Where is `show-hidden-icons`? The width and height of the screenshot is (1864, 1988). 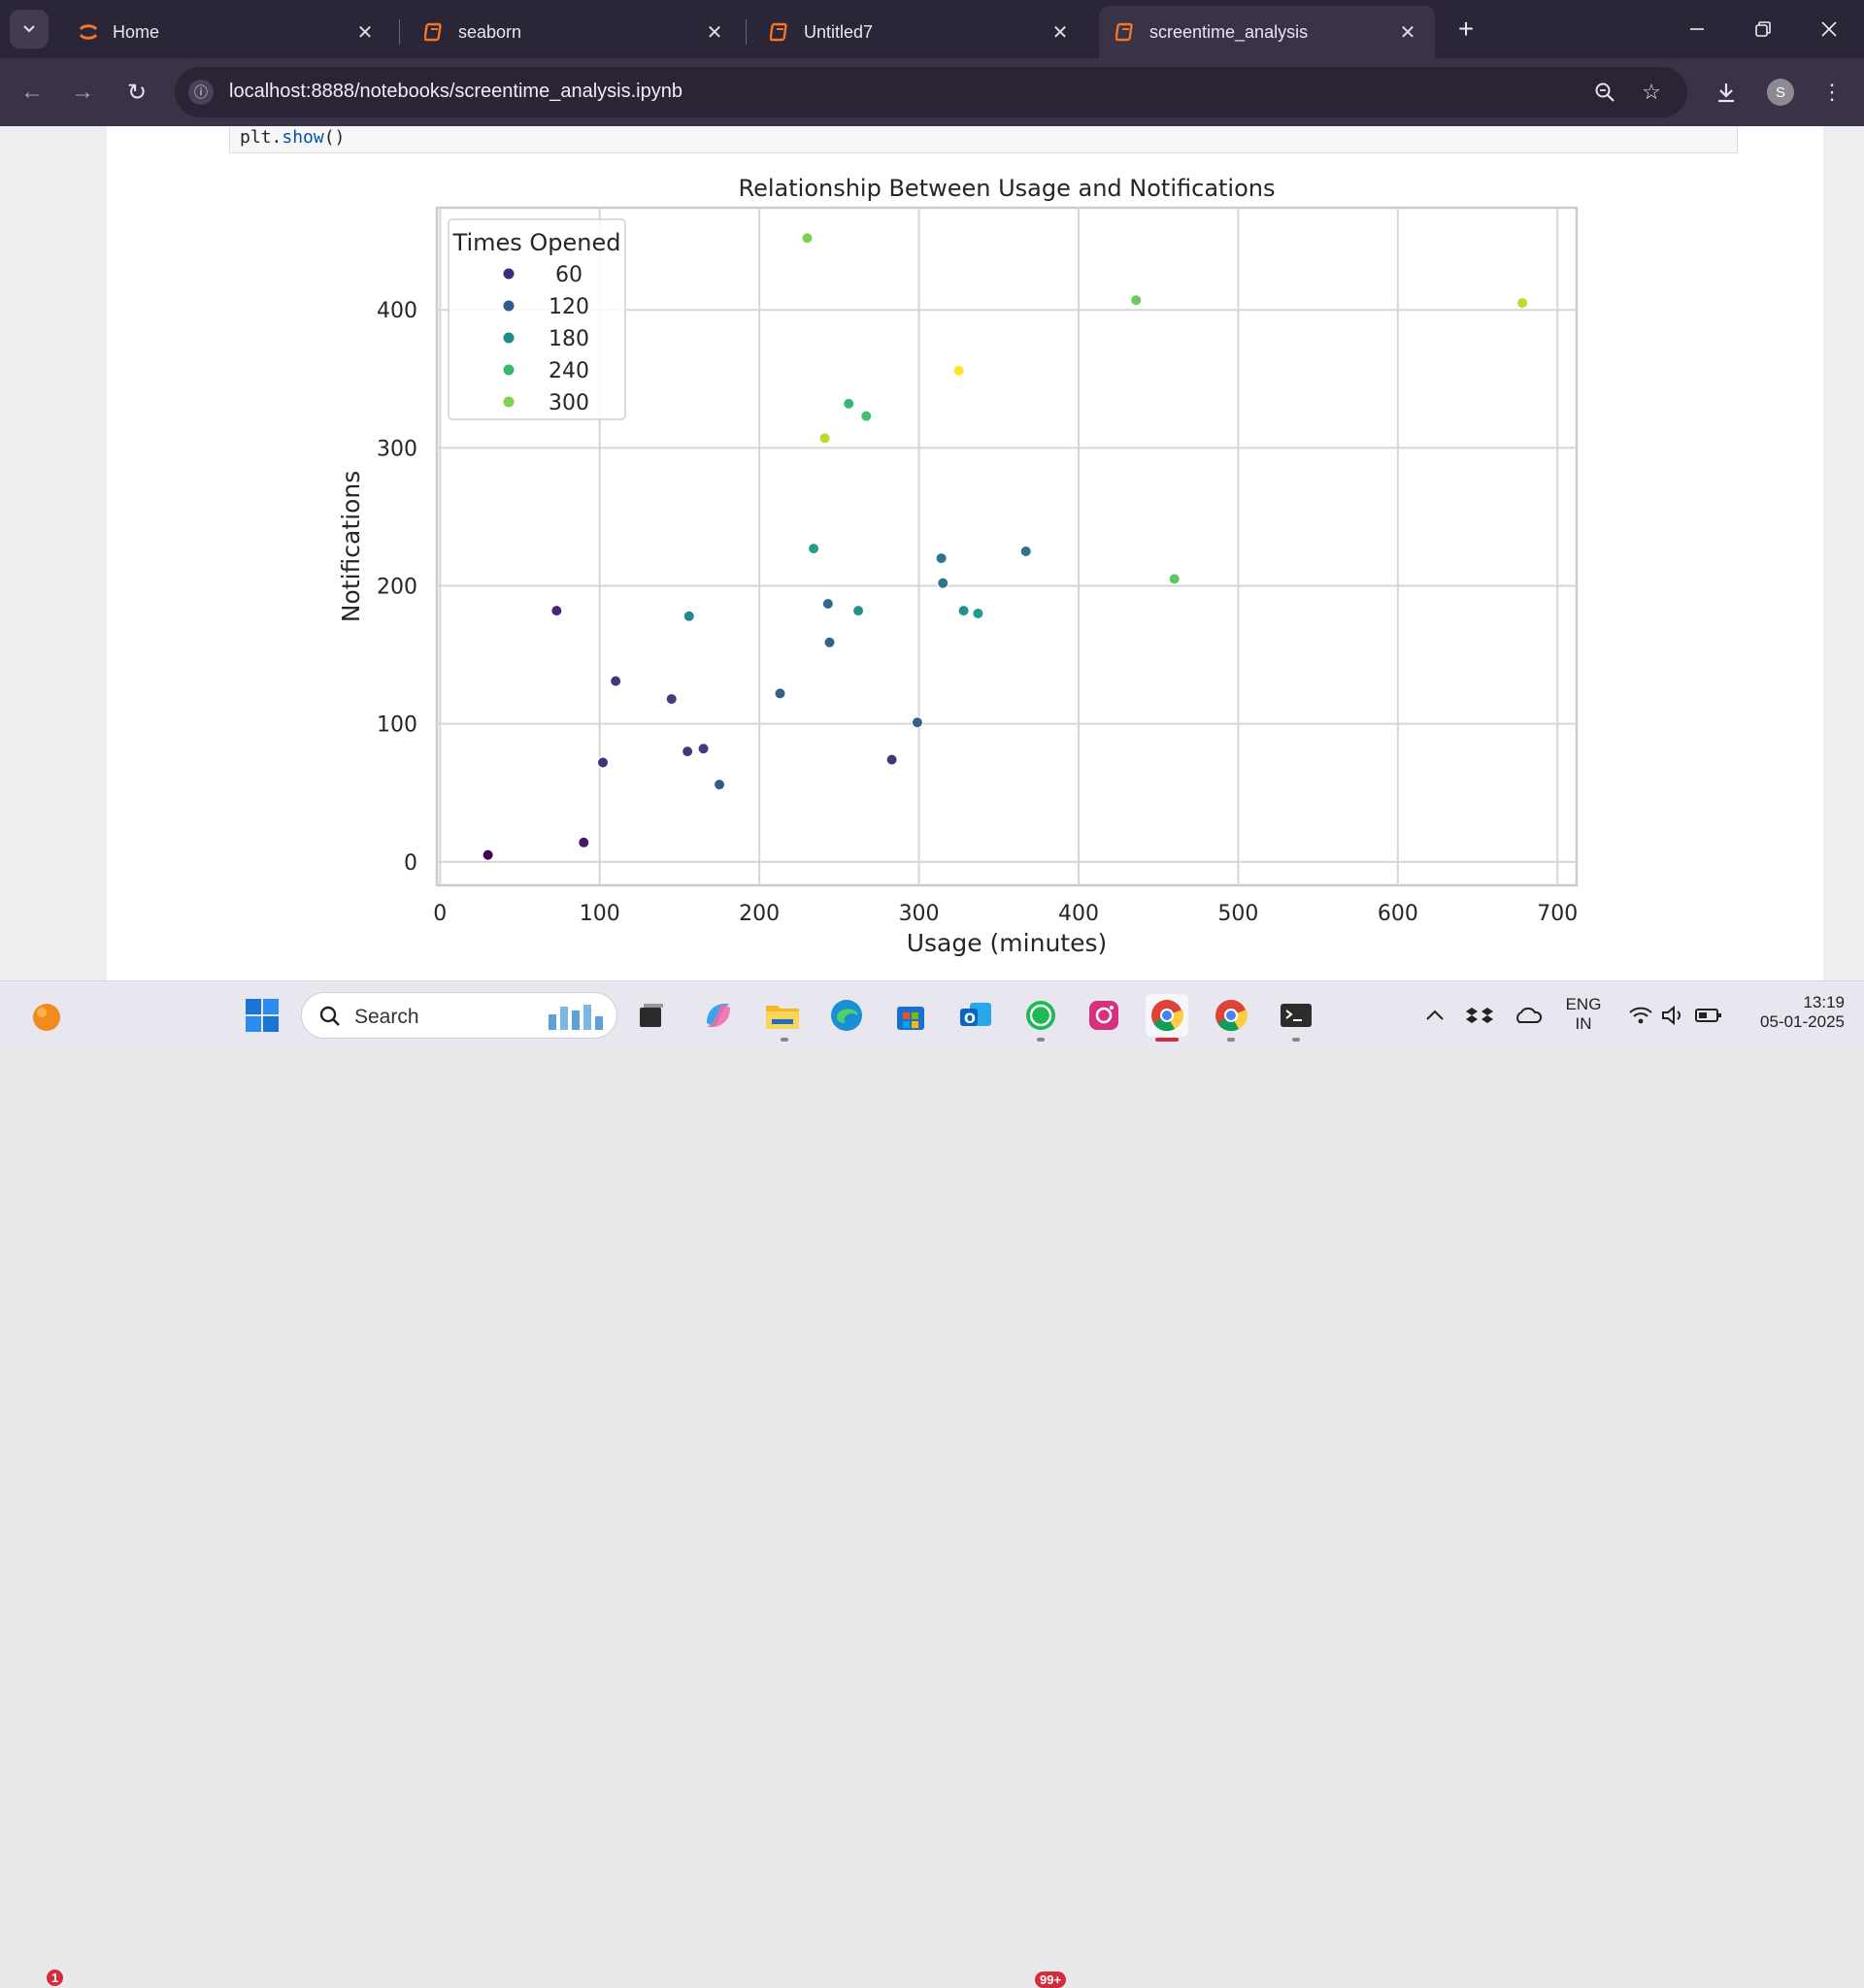 show-hidden-icons is located at coordinates (1435, 1016).